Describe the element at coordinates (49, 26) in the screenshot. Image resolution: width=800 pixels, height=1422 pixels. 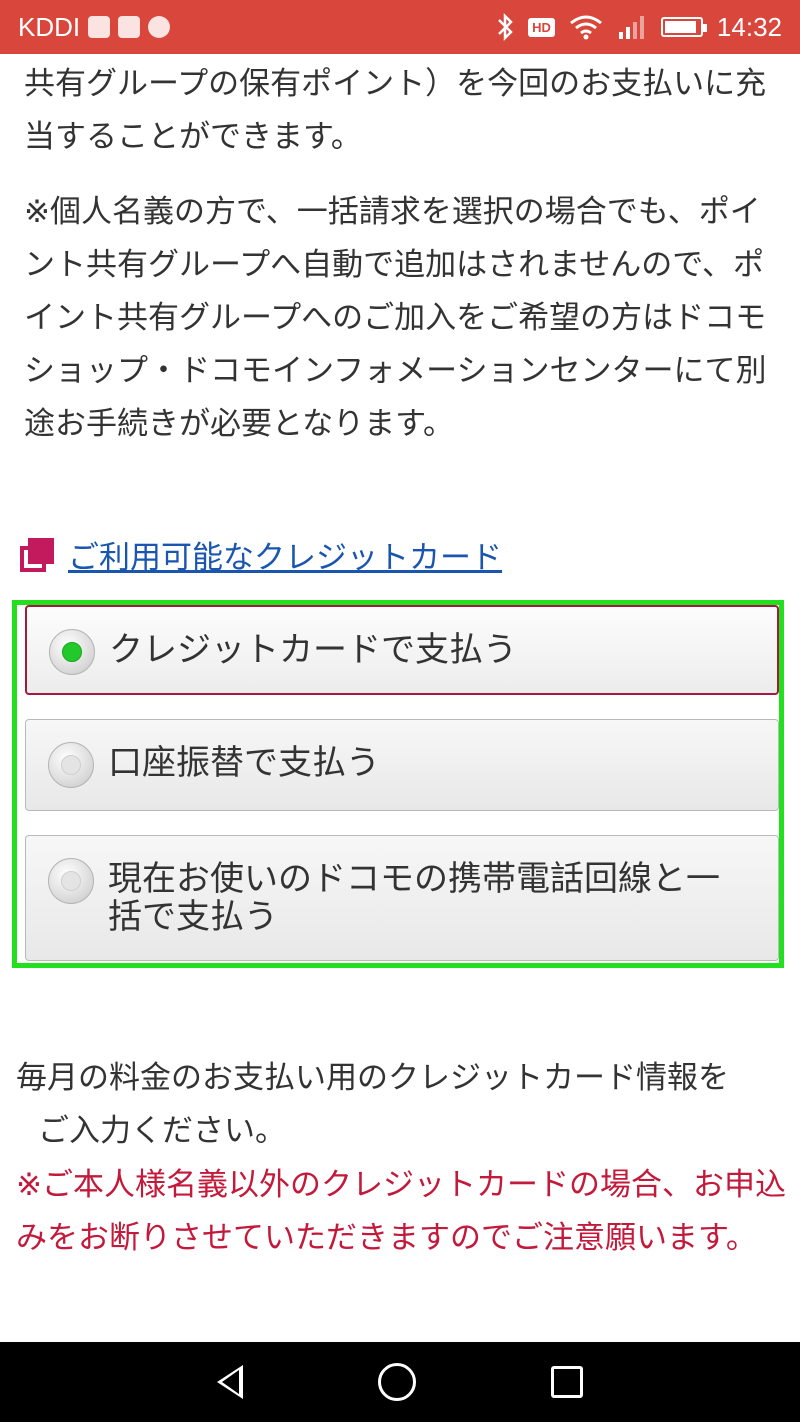
I see `carrier-label: KDDI` at that location.